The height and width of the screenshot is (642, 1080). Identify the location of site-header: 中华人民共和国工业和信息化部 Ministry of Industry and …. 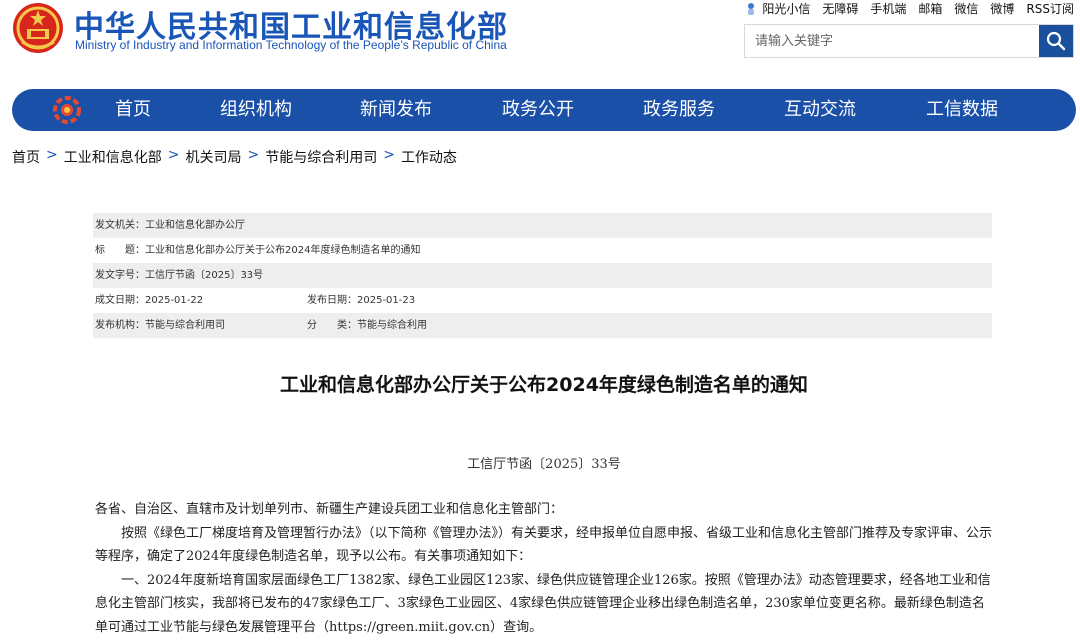
(540, 43).